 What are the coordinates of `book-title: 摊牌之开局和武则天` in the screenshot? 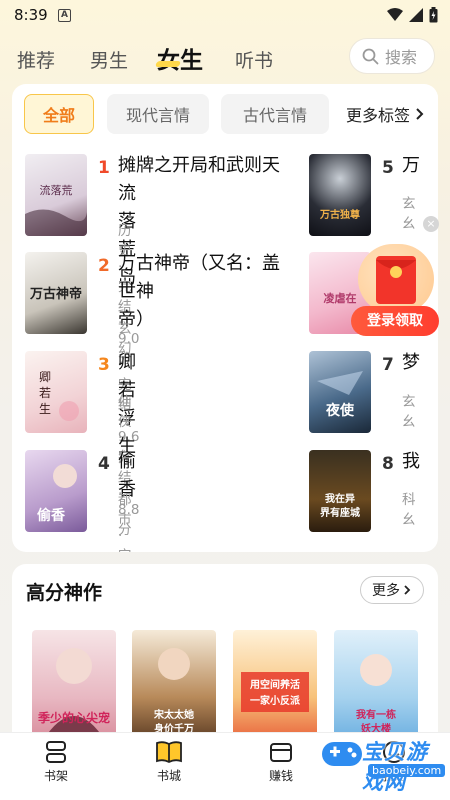 It's located at (199, 166).